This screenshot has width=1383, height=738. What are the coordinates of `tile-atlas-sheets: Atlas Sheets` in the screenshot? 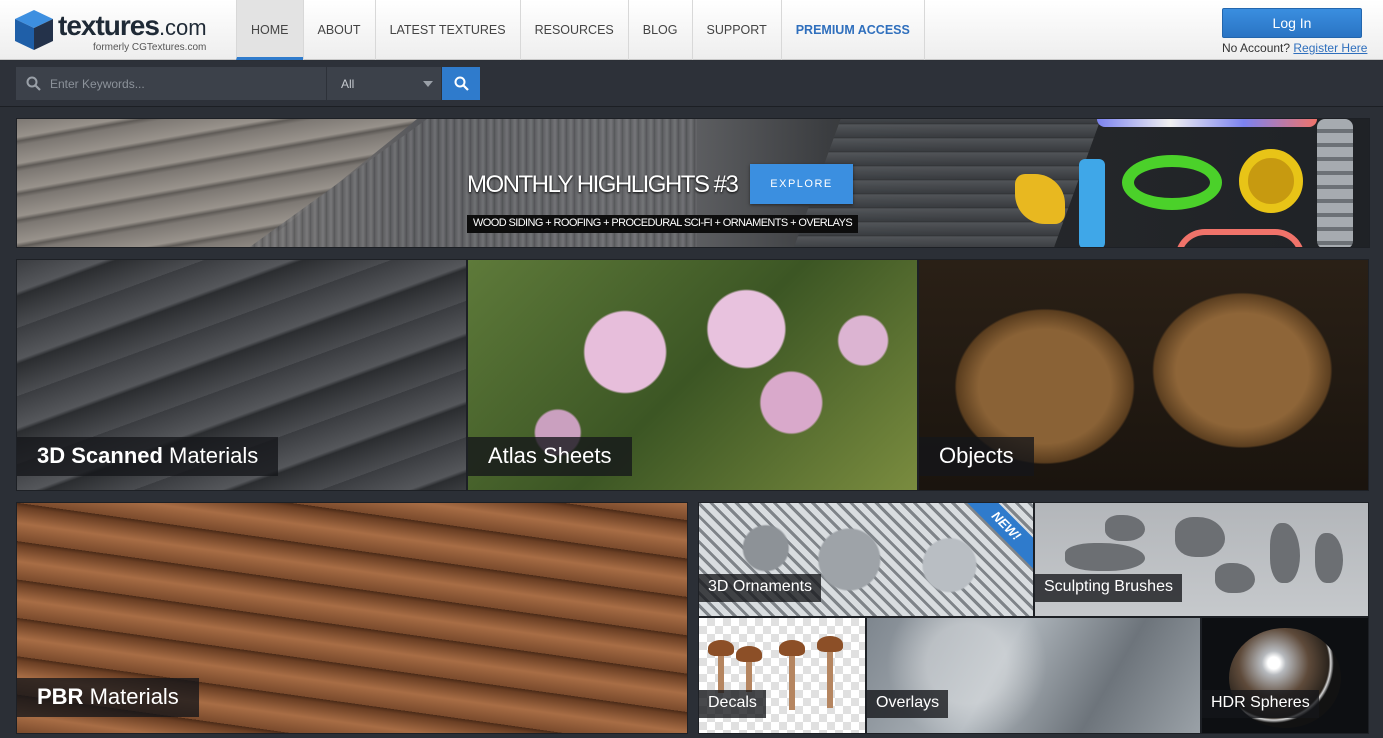 It's located at (692, 375).